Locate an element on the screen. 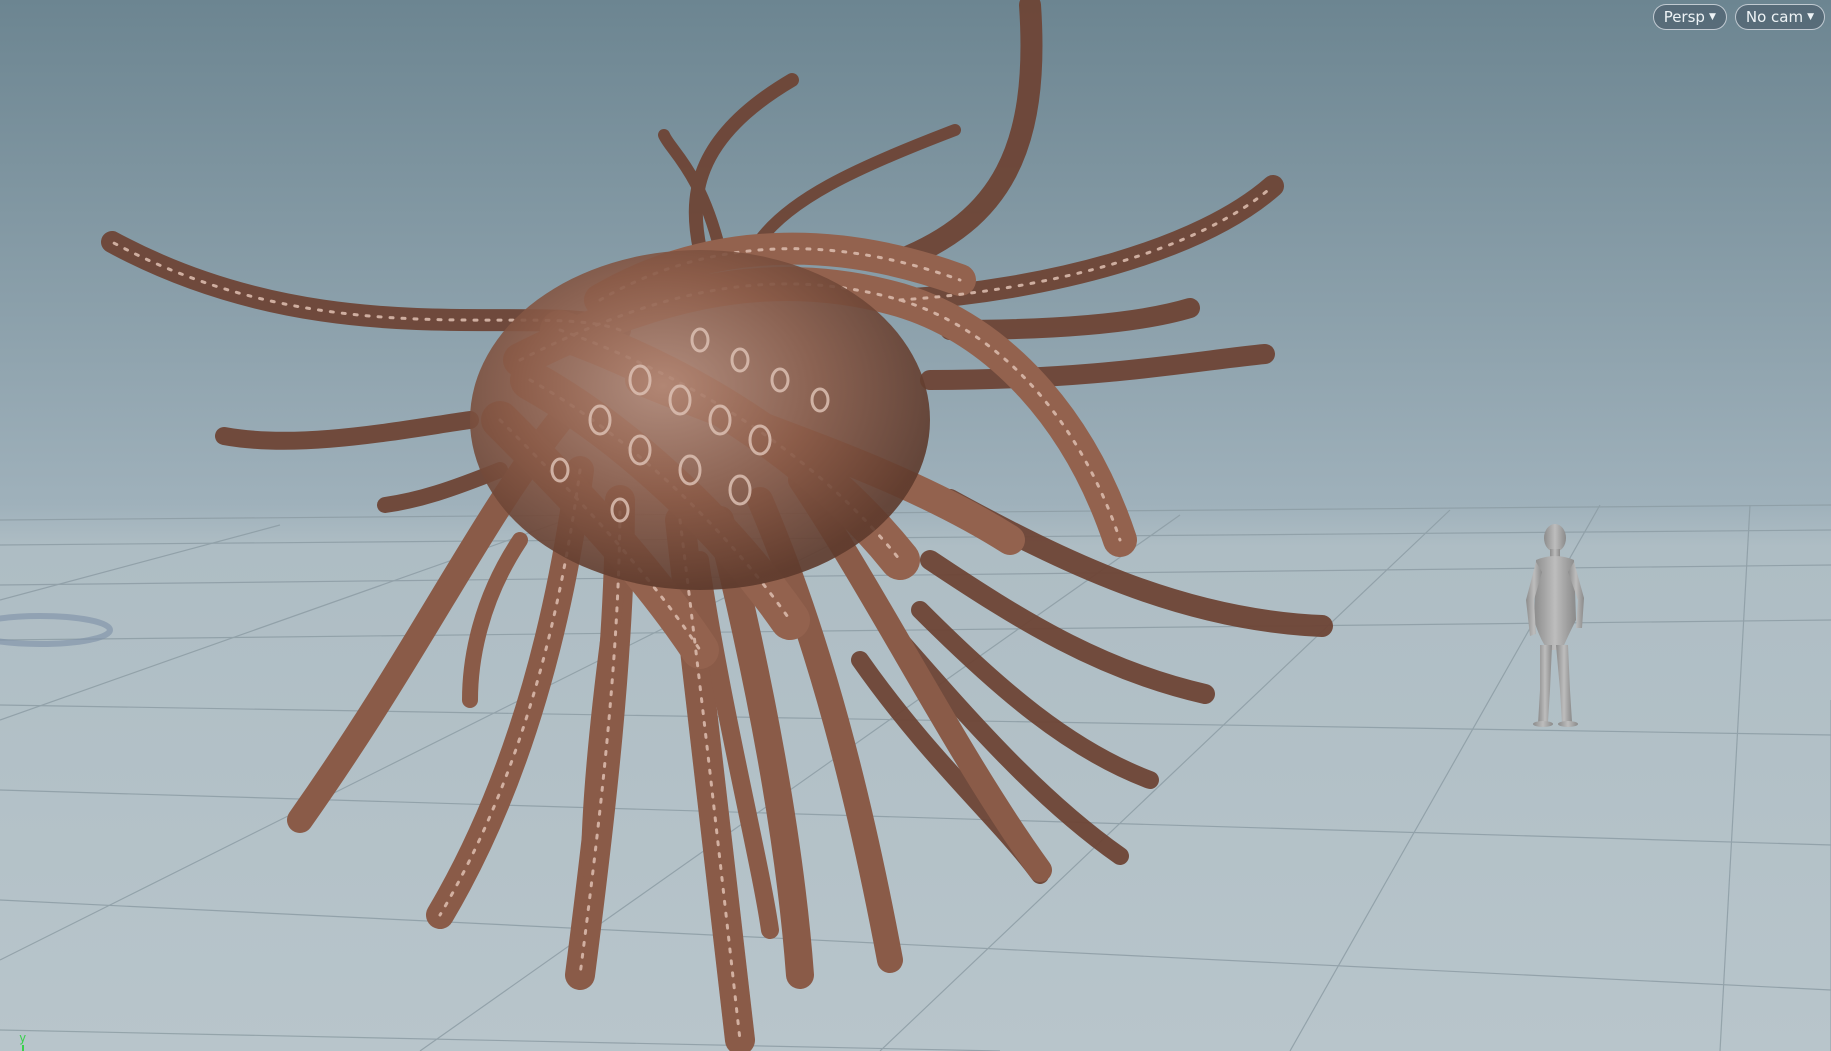 The width and height of the screenshot is (1831, 1051). camera-select-button: No cam ▼ is located at coordinates (1779, 17).